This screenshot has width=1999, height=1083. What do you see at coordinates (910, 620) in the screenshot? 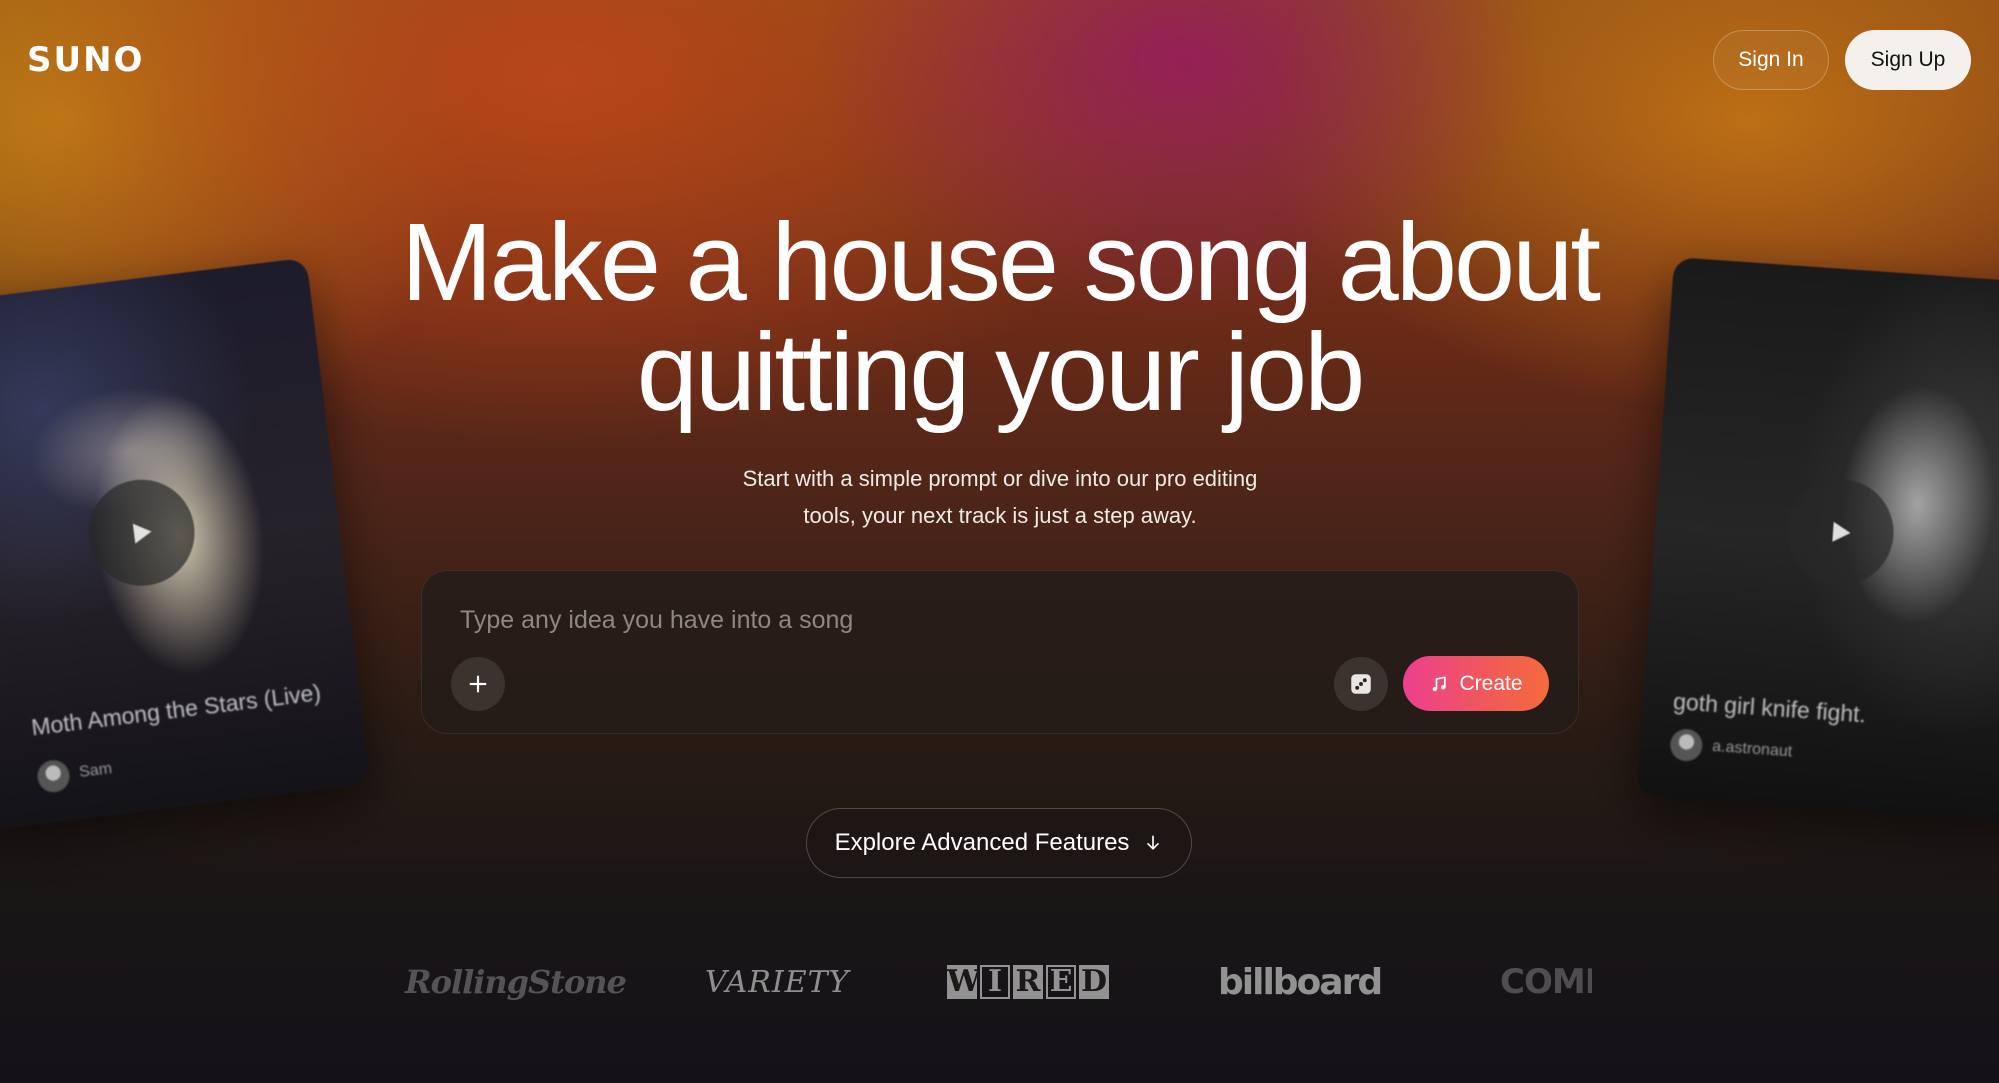
I see `song-prompt-input` at bounding box center [910, 620].